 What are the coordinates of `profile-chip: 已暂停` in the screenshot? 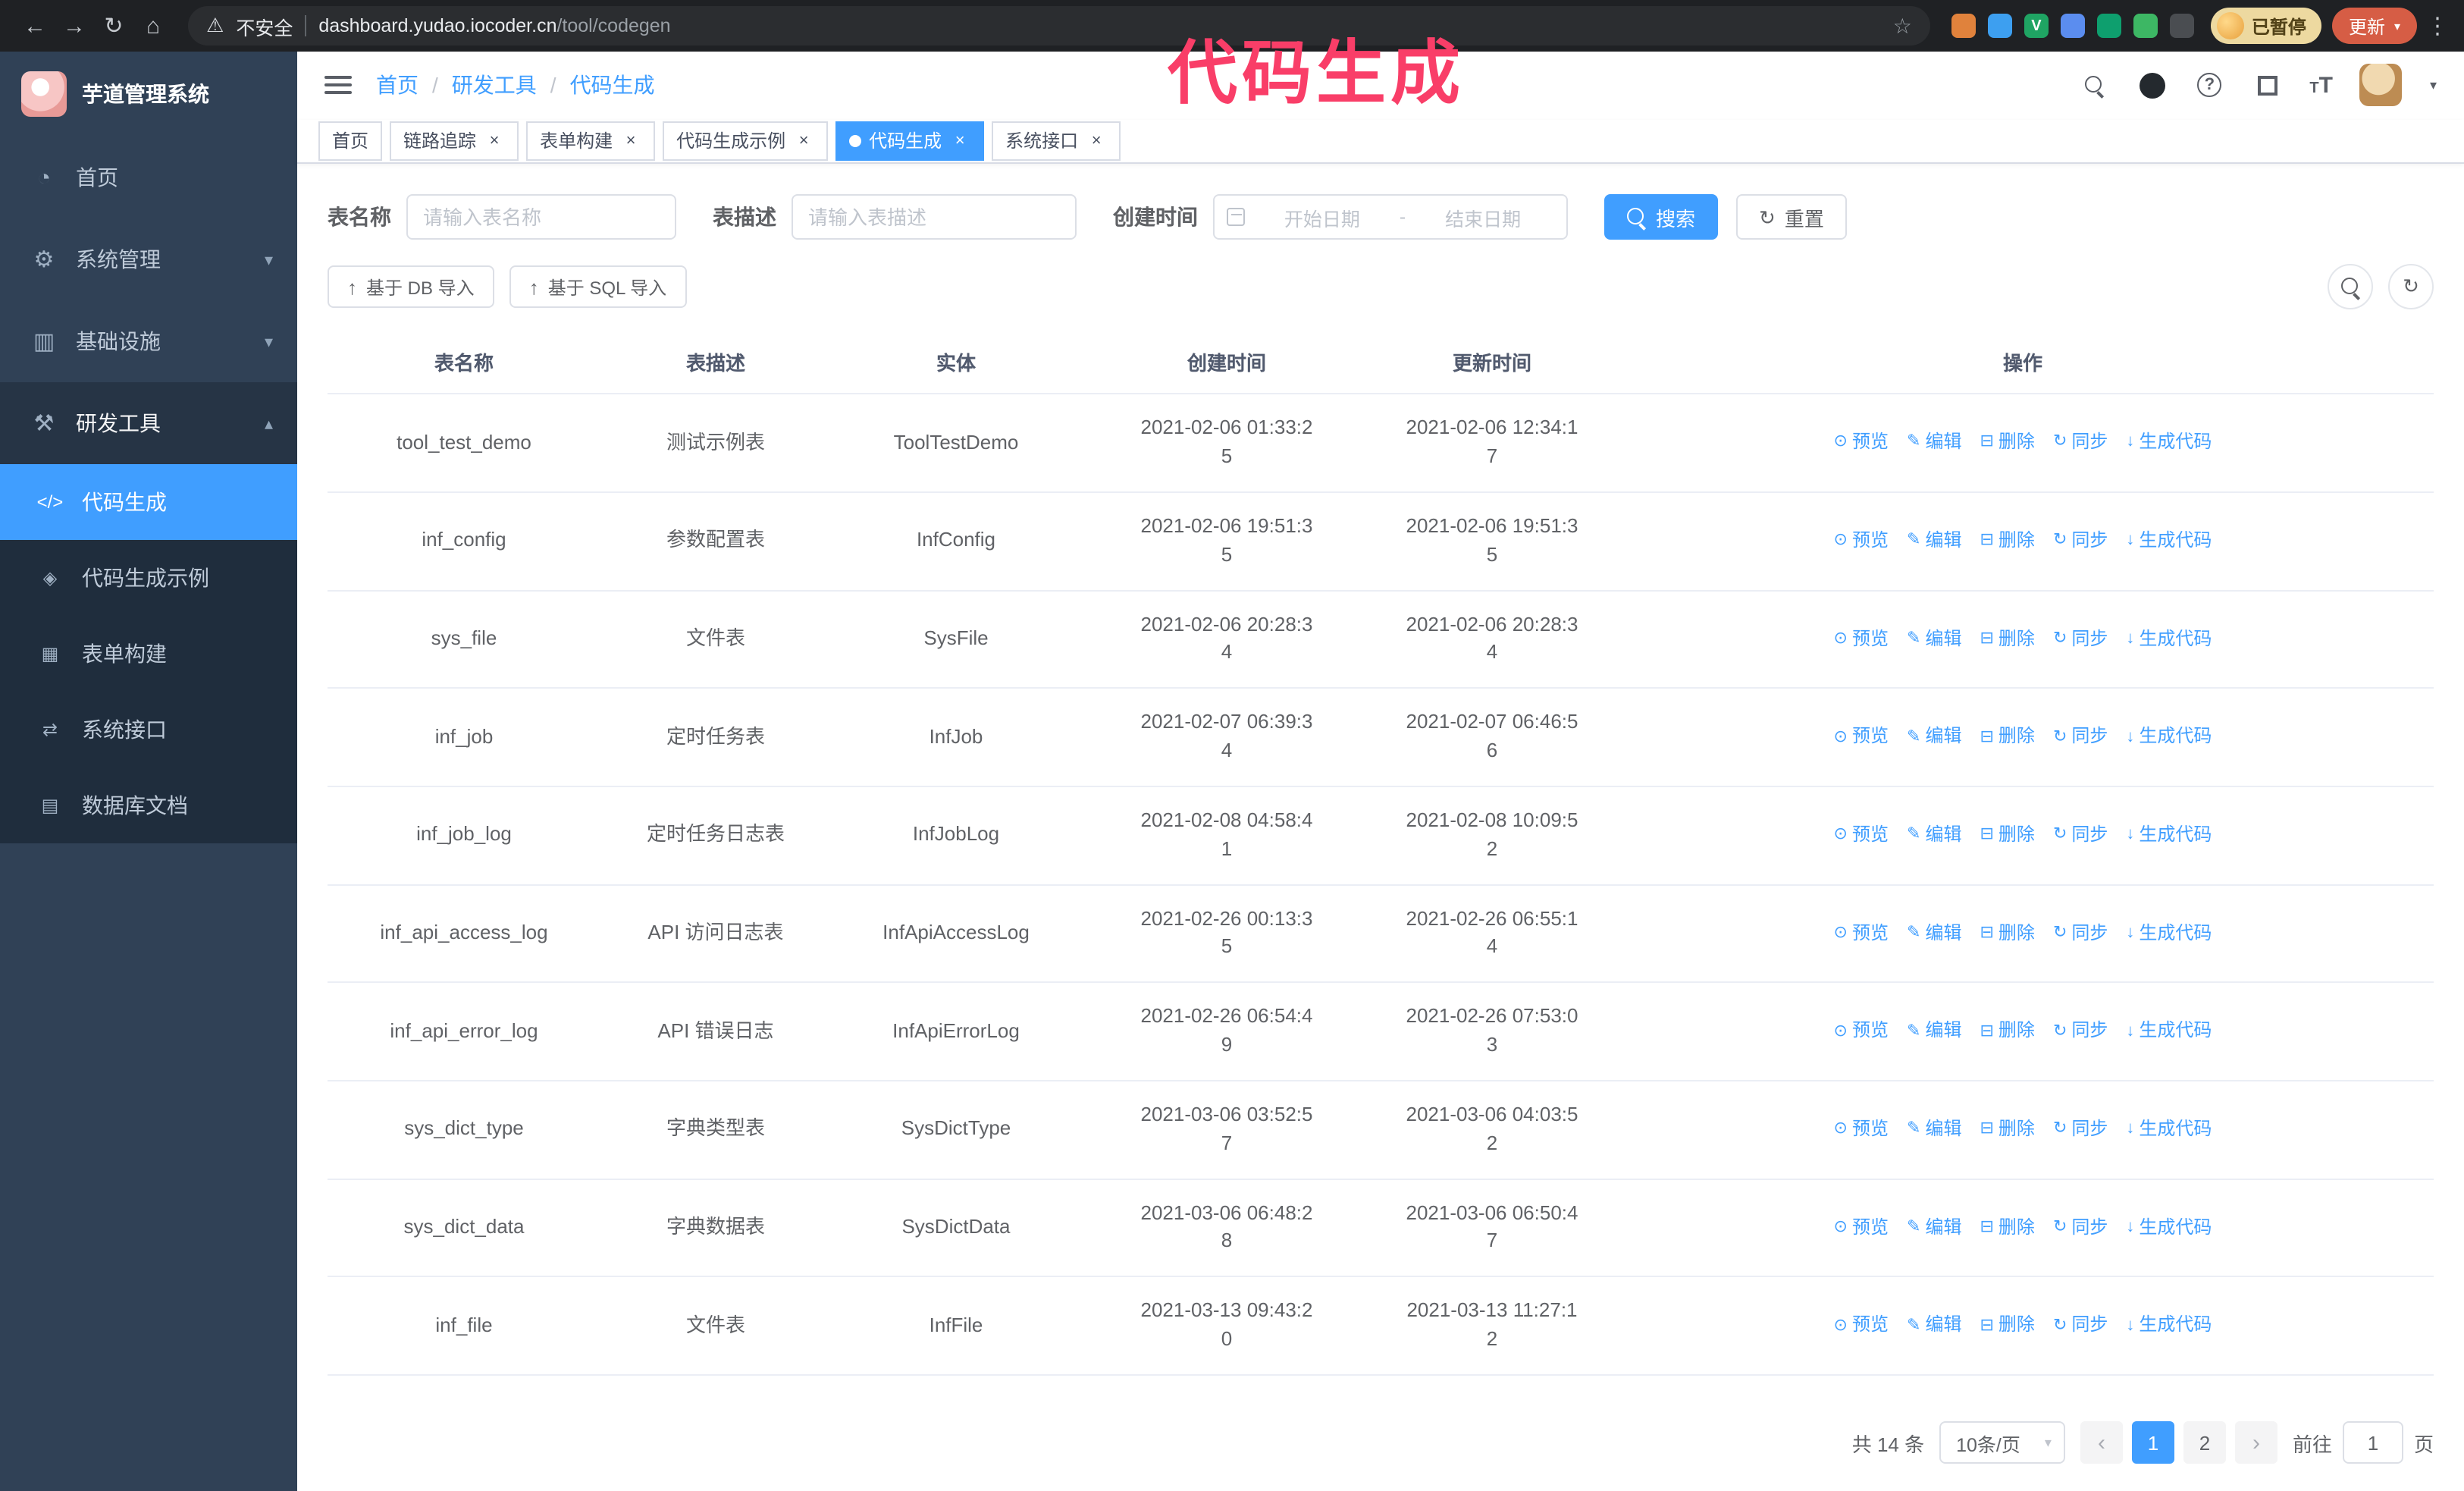 It's located at (2265, 26).